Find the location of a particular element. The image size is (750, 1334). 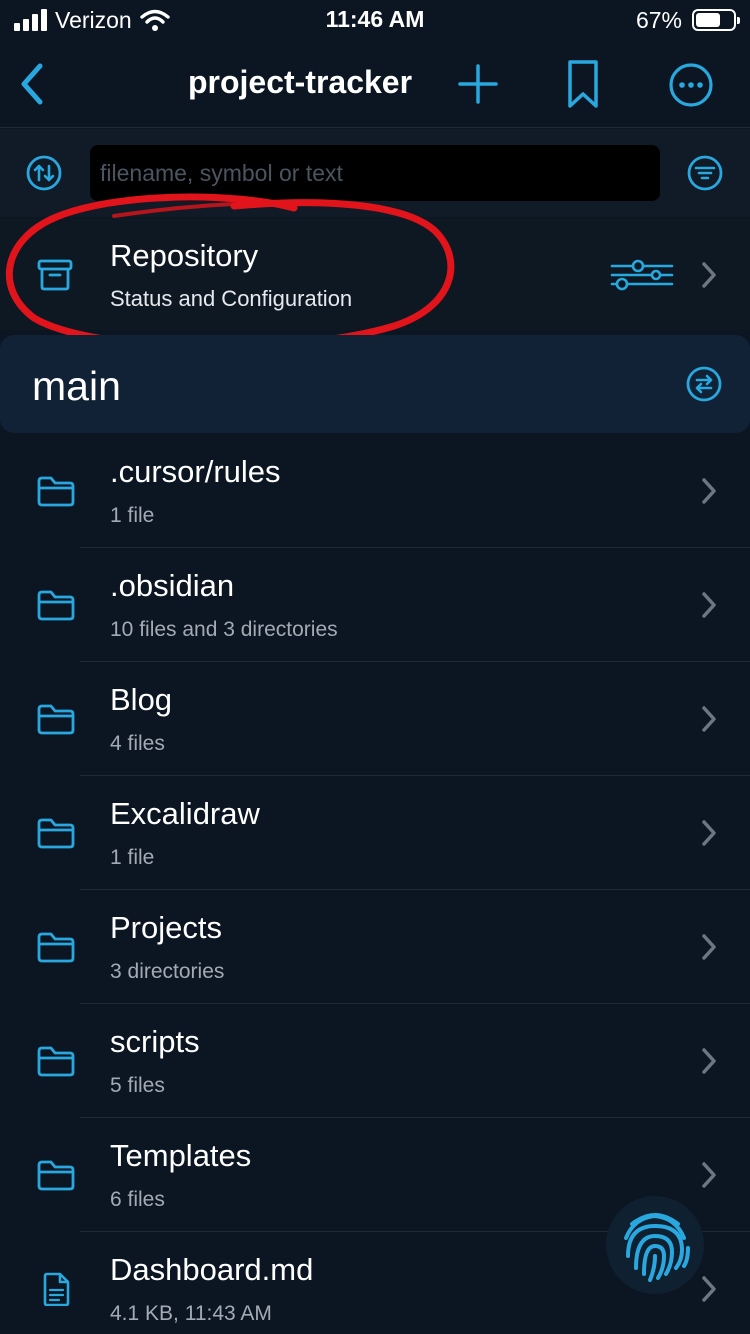

archive-box-icon is located at coordinates (55, 275).